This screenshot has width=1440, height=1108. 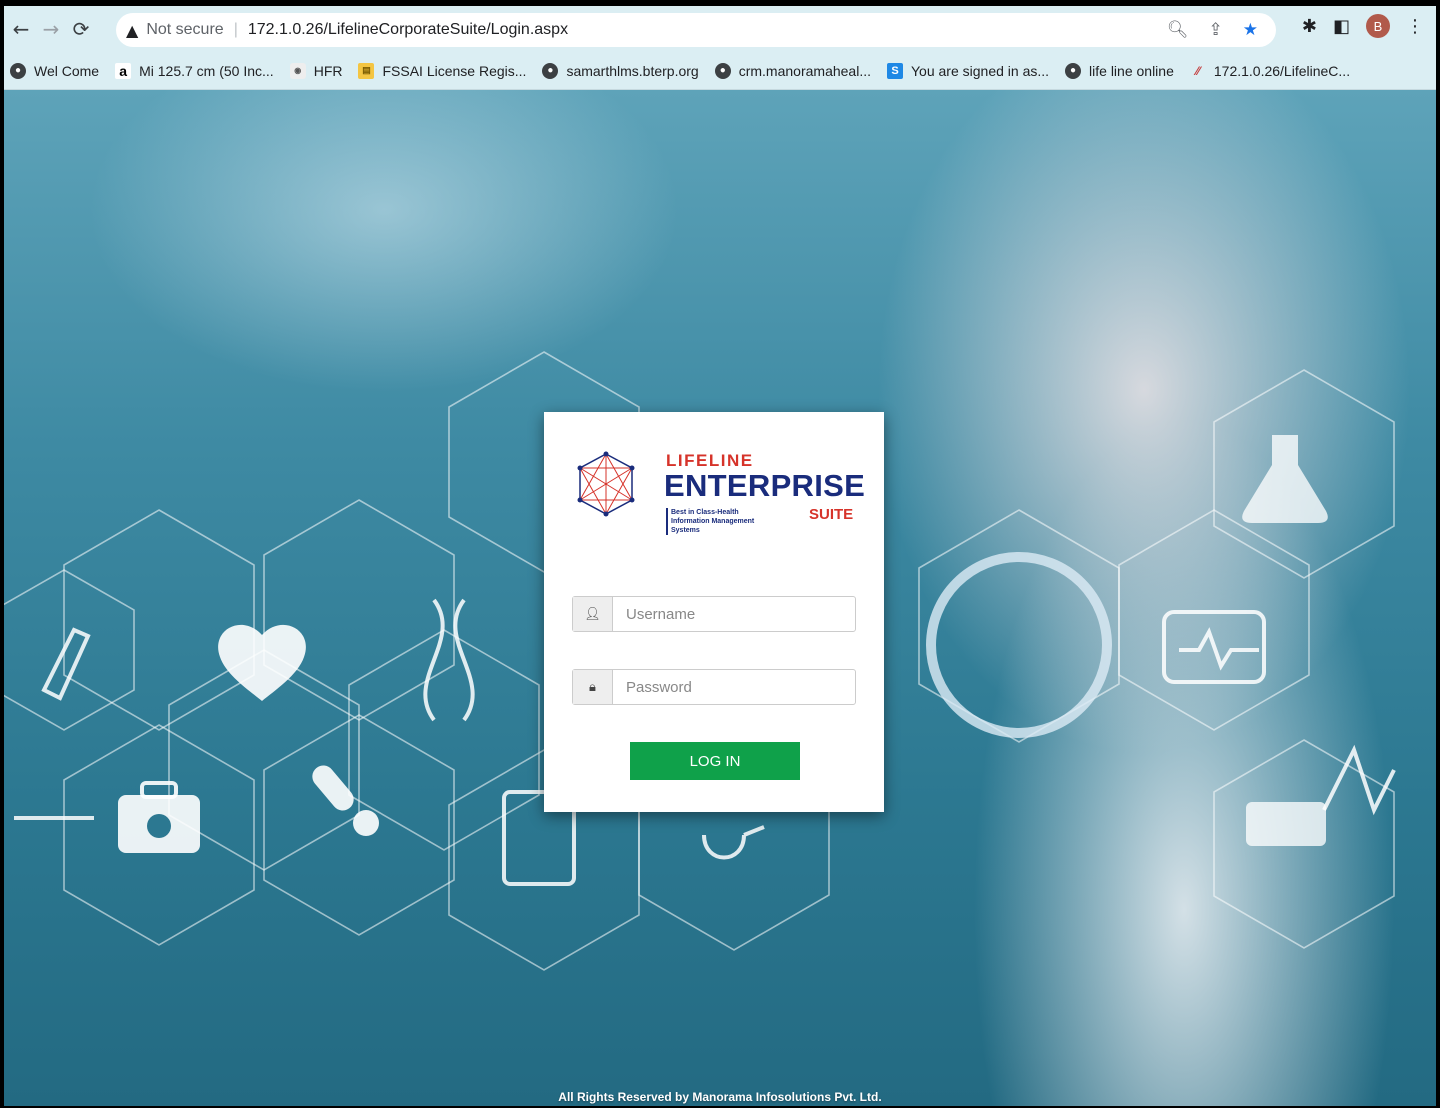 I want to click on s-icon: S, so click(x=895, y=70).